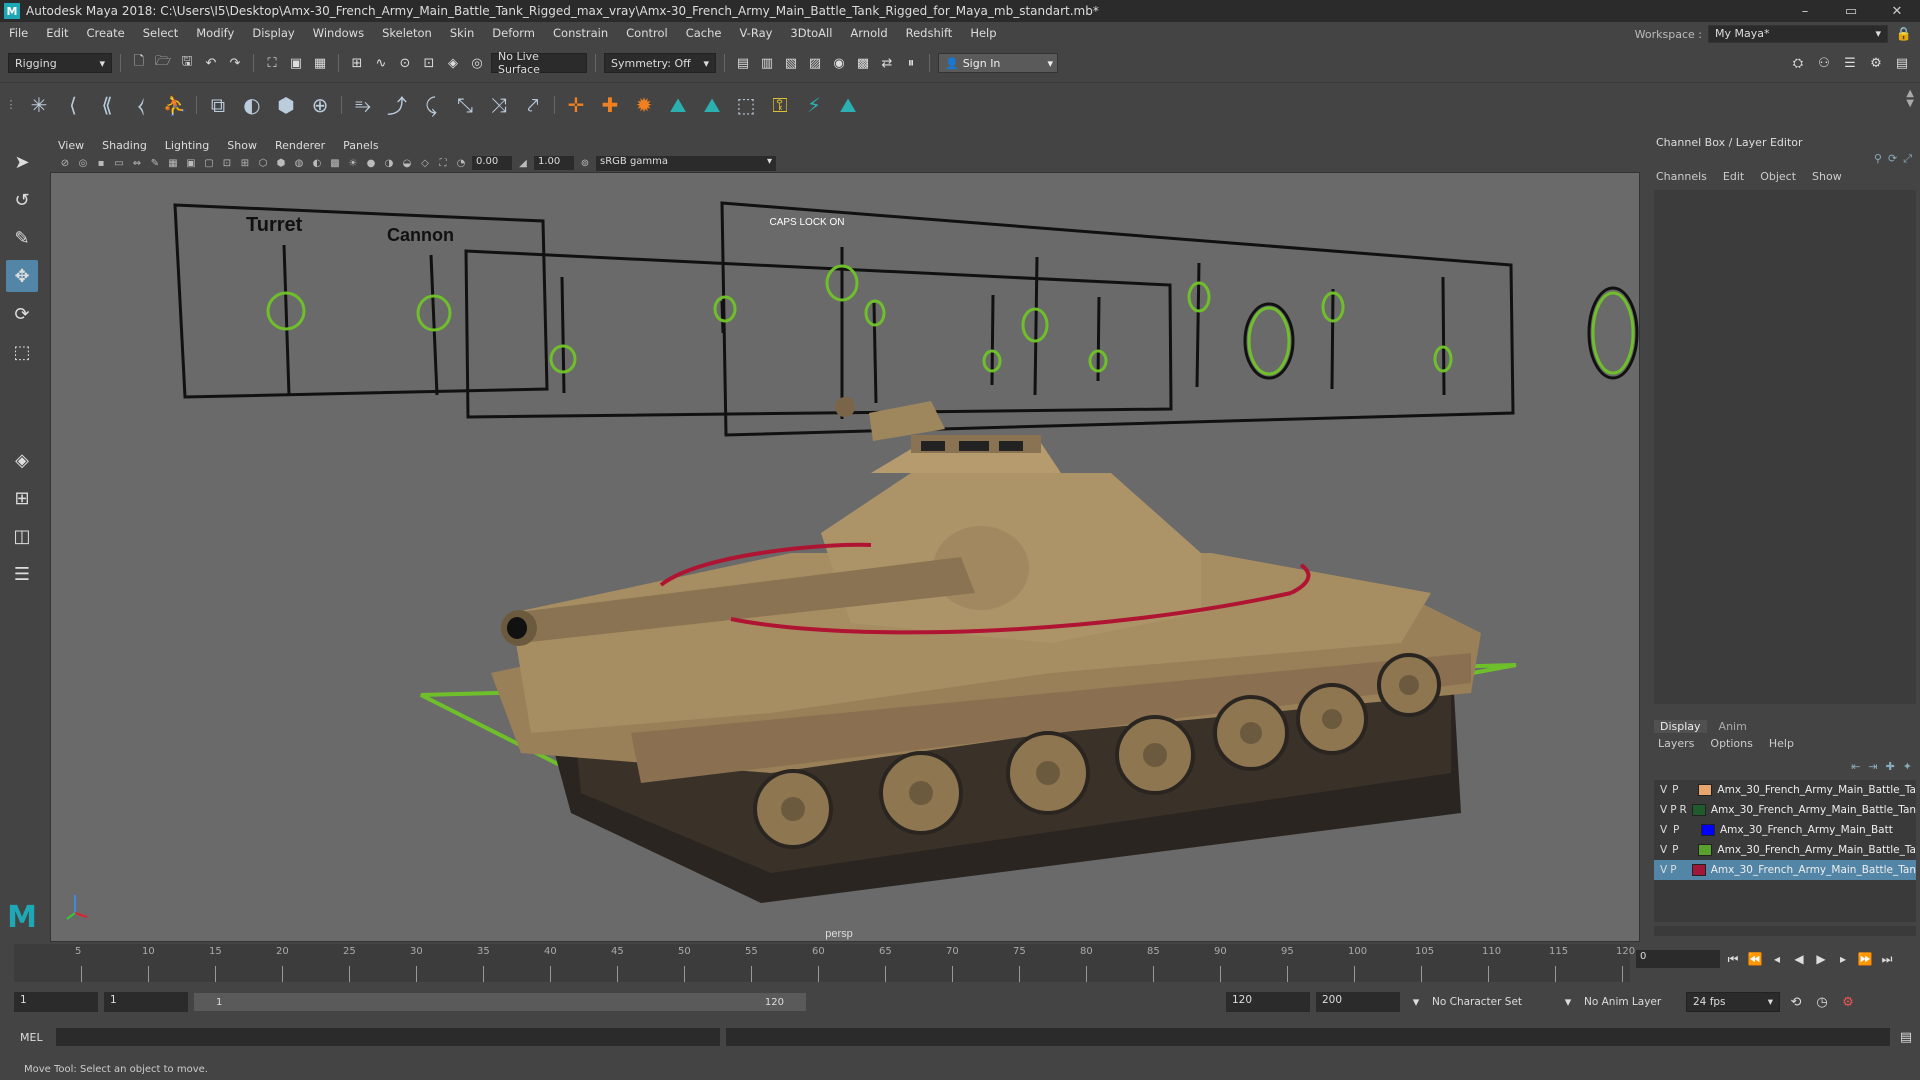  I want to click on character-icon: ✹, so click(644, 105).